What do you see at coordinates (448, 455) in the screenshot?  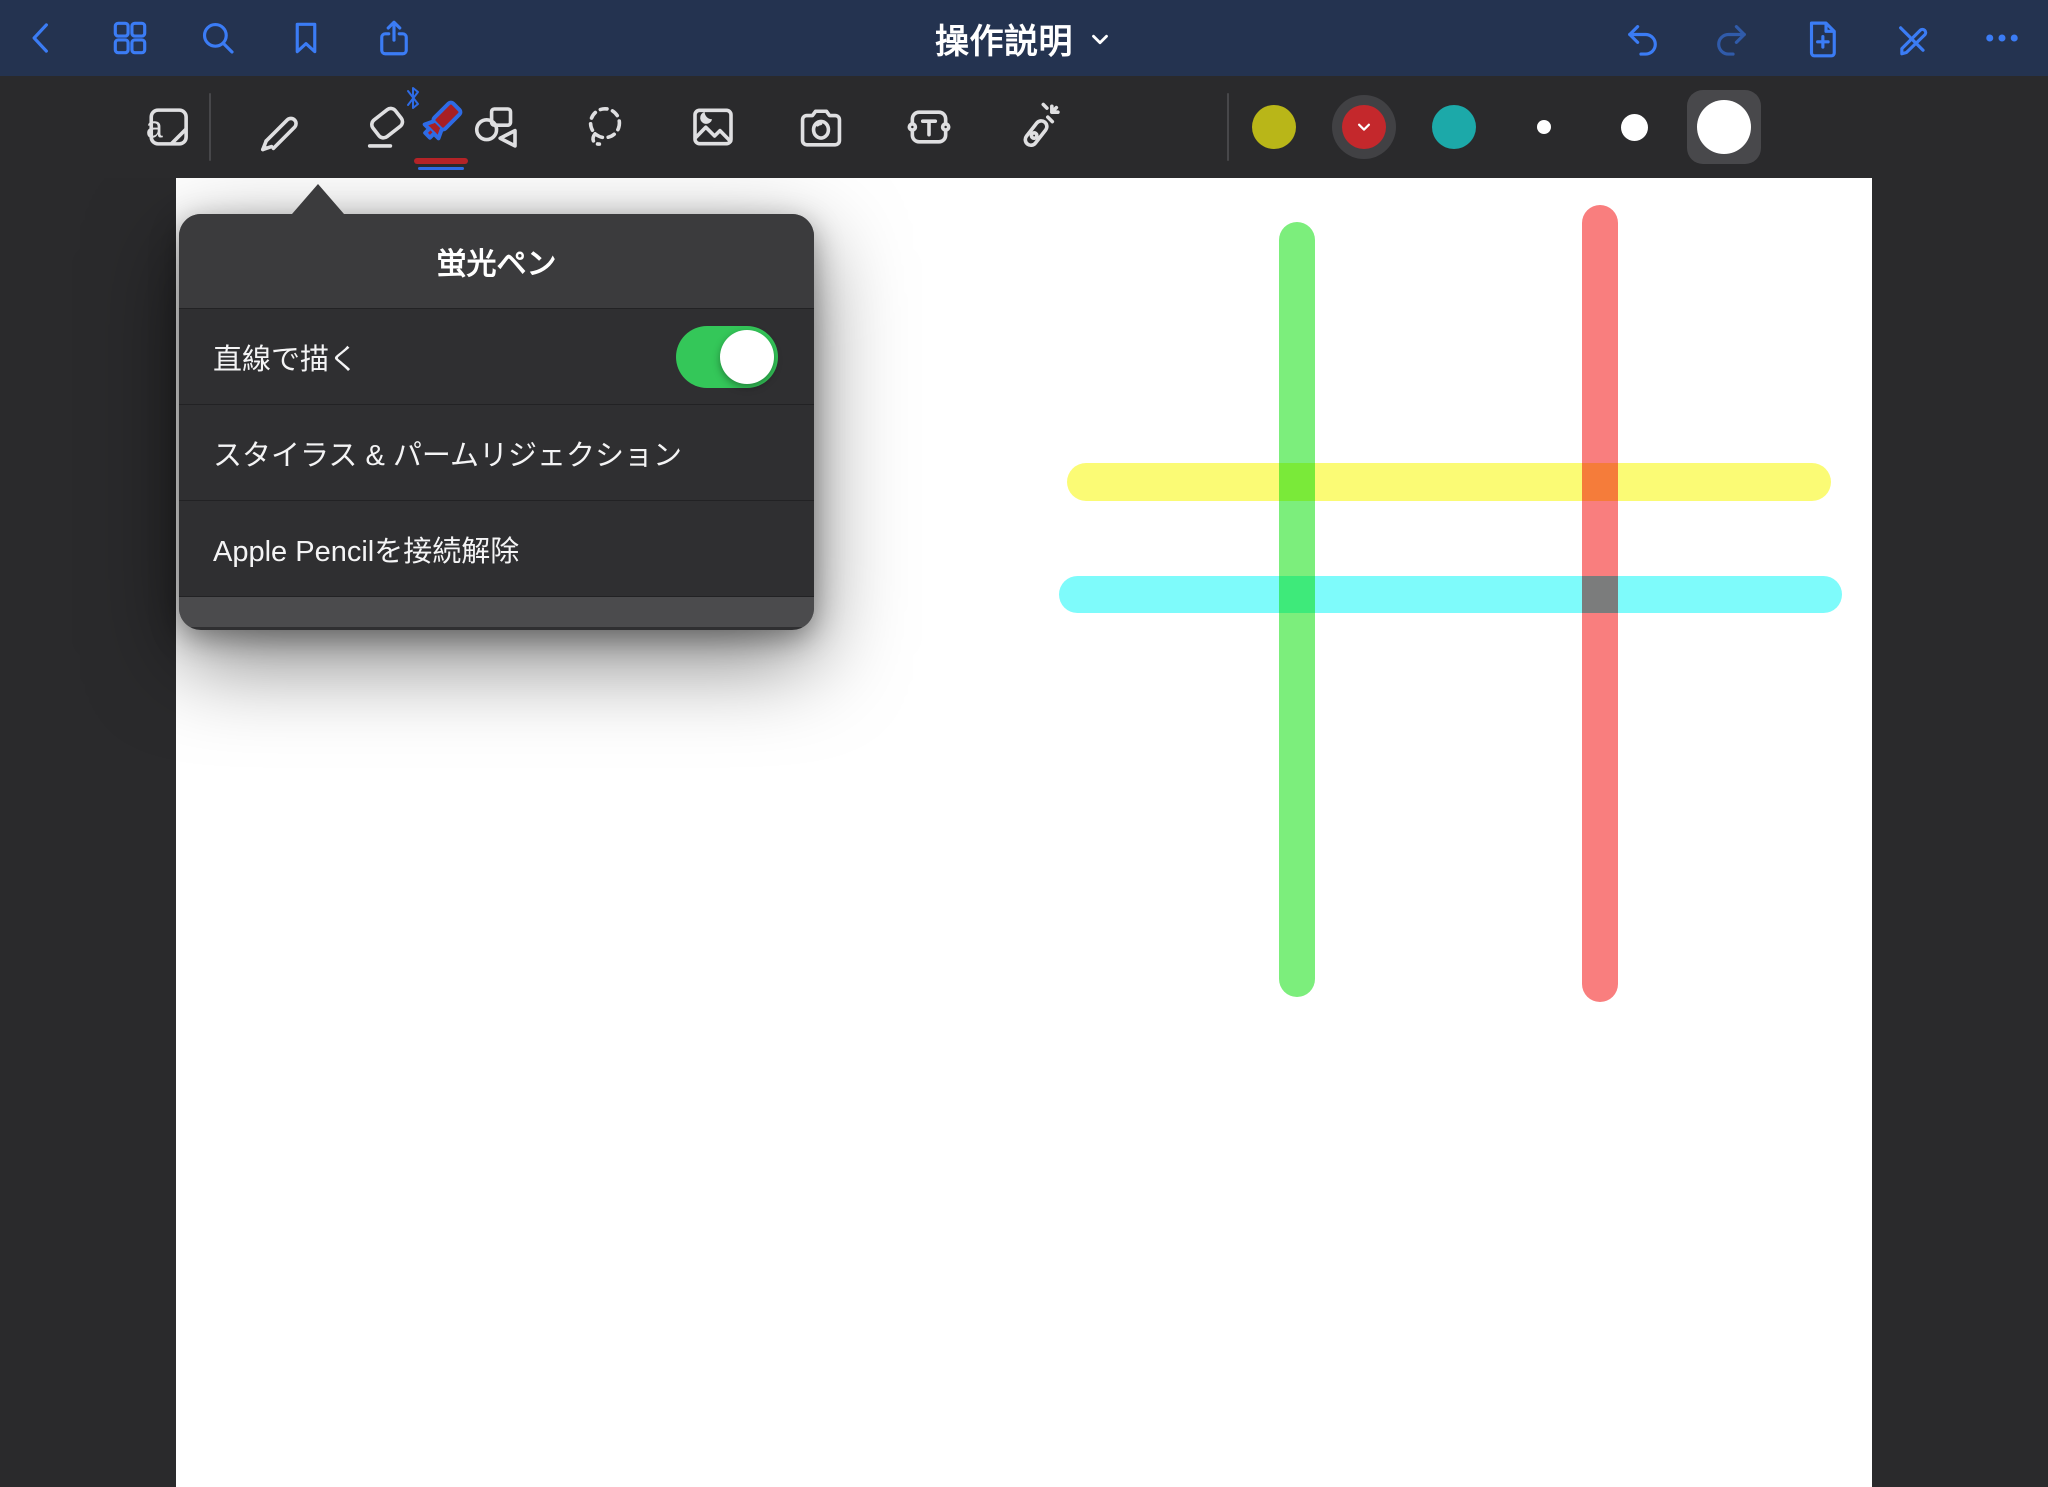 I see `stylus-palm-rejection-label: スタイラス & パームリジェクション` at bounding box center [448, 455].